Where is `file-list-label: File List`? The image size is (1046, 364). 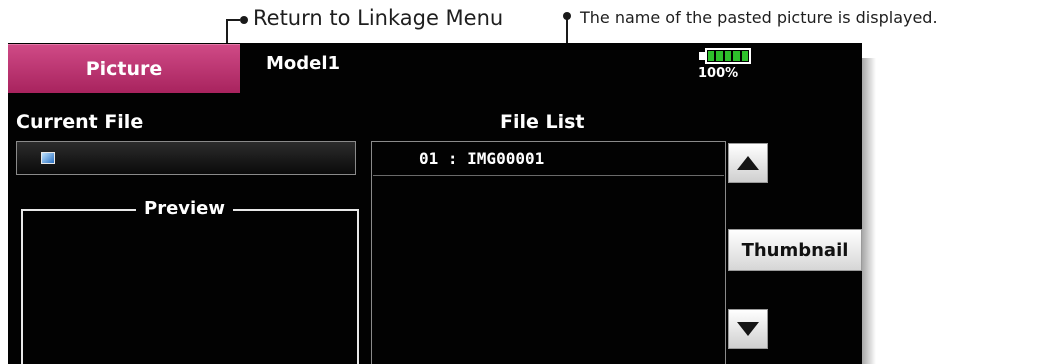 file-list-label: File List is located at coordinates (542, 122).